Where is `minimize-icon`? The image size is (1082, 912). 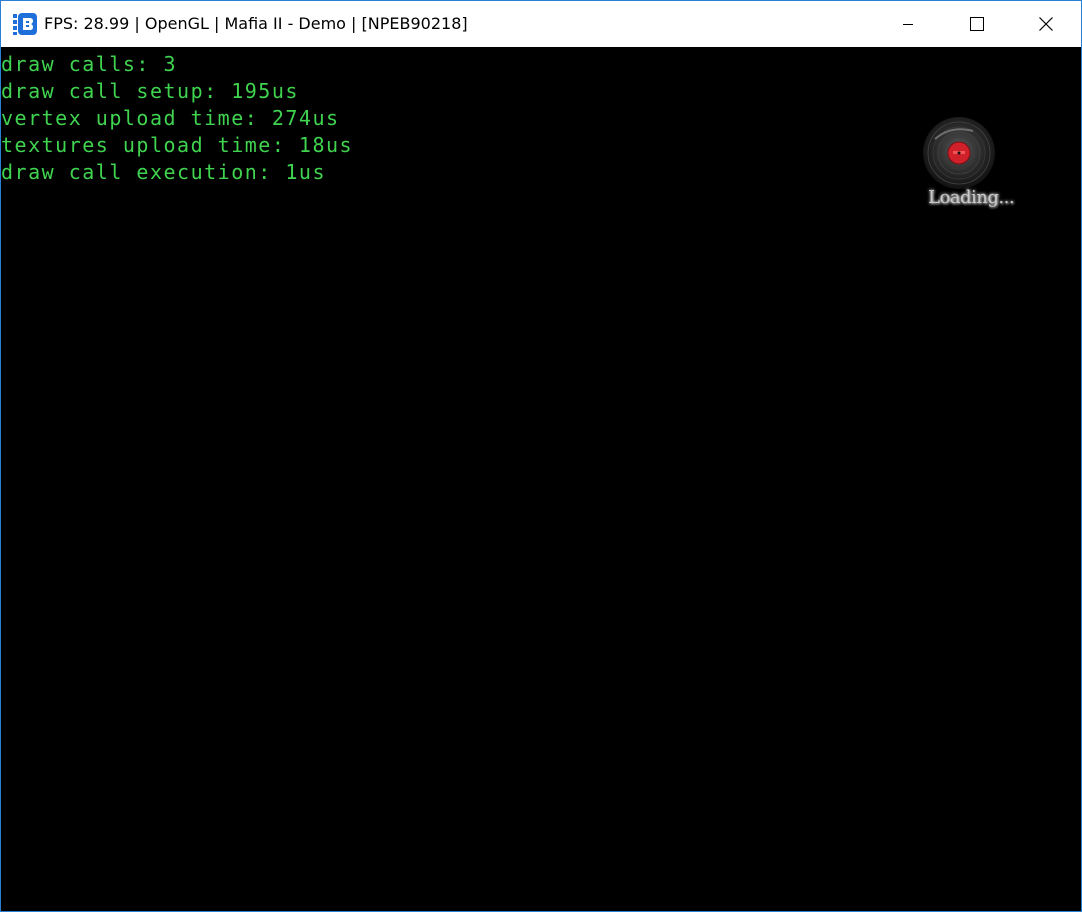 minimize-icon is located at coordinates (907, 24).